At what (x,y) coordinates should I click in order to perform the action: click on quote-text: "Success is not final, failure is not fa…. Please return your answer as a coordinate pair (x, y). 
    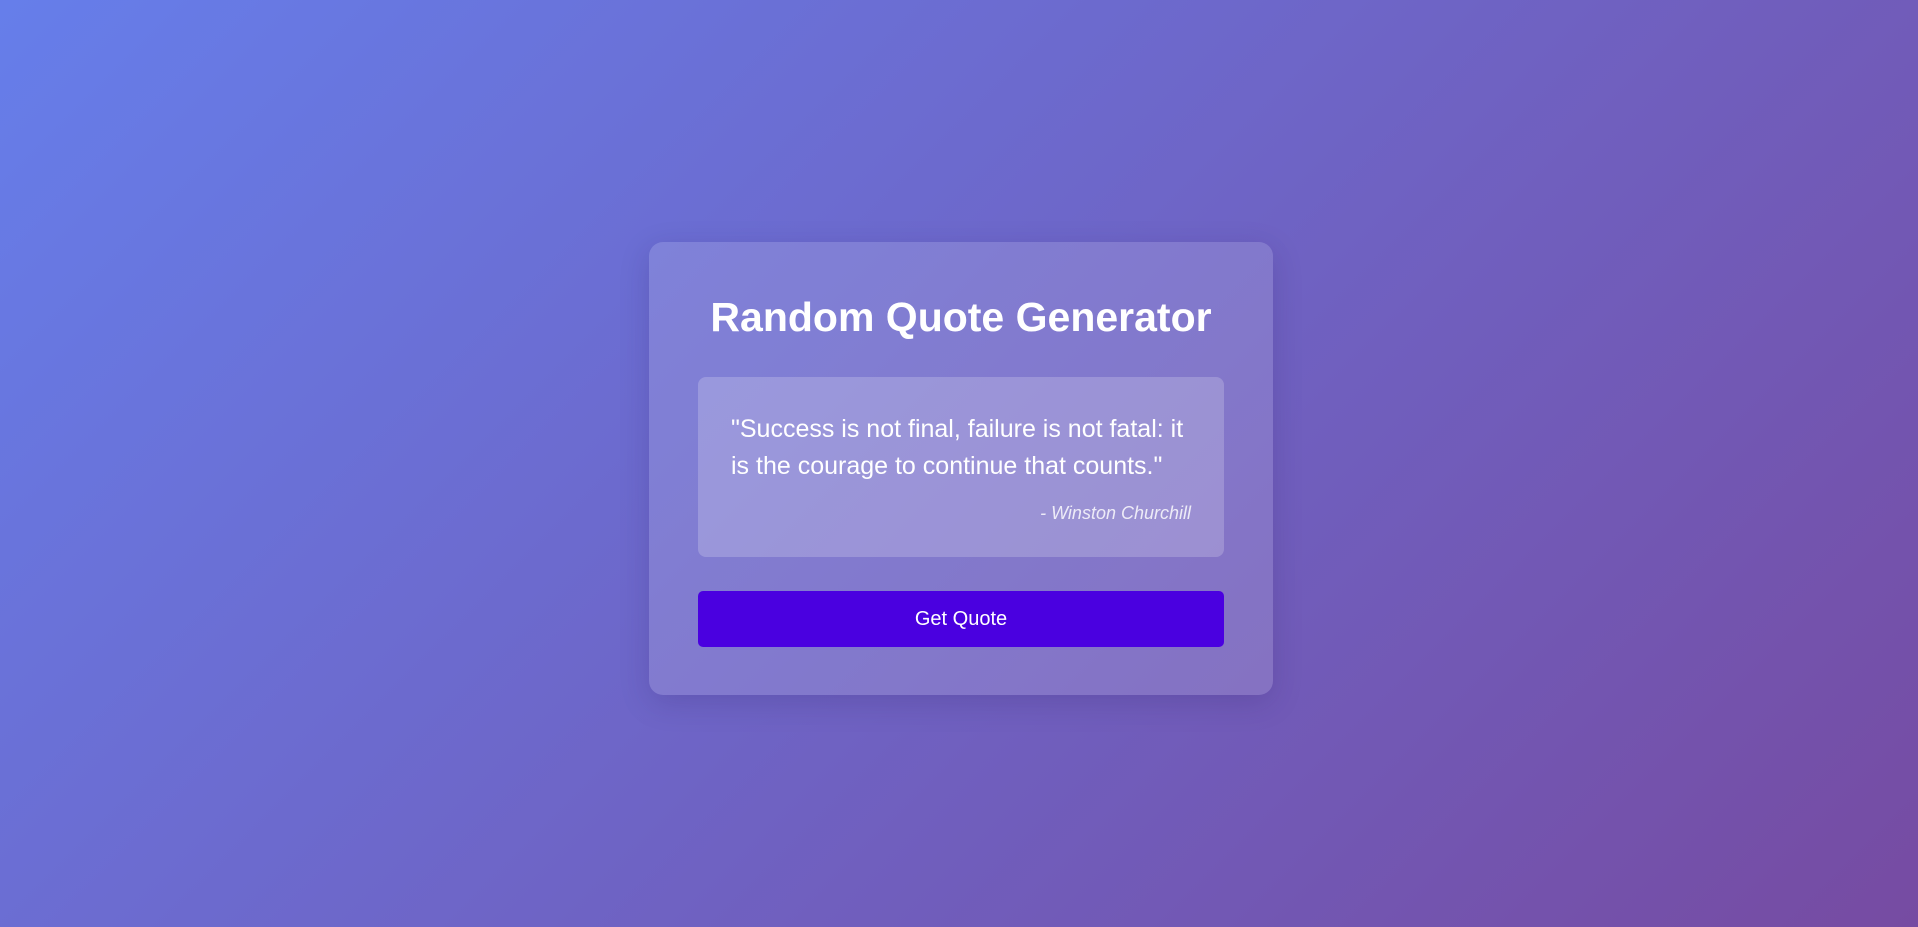
    Looking at the image, I should click on (957, 447).